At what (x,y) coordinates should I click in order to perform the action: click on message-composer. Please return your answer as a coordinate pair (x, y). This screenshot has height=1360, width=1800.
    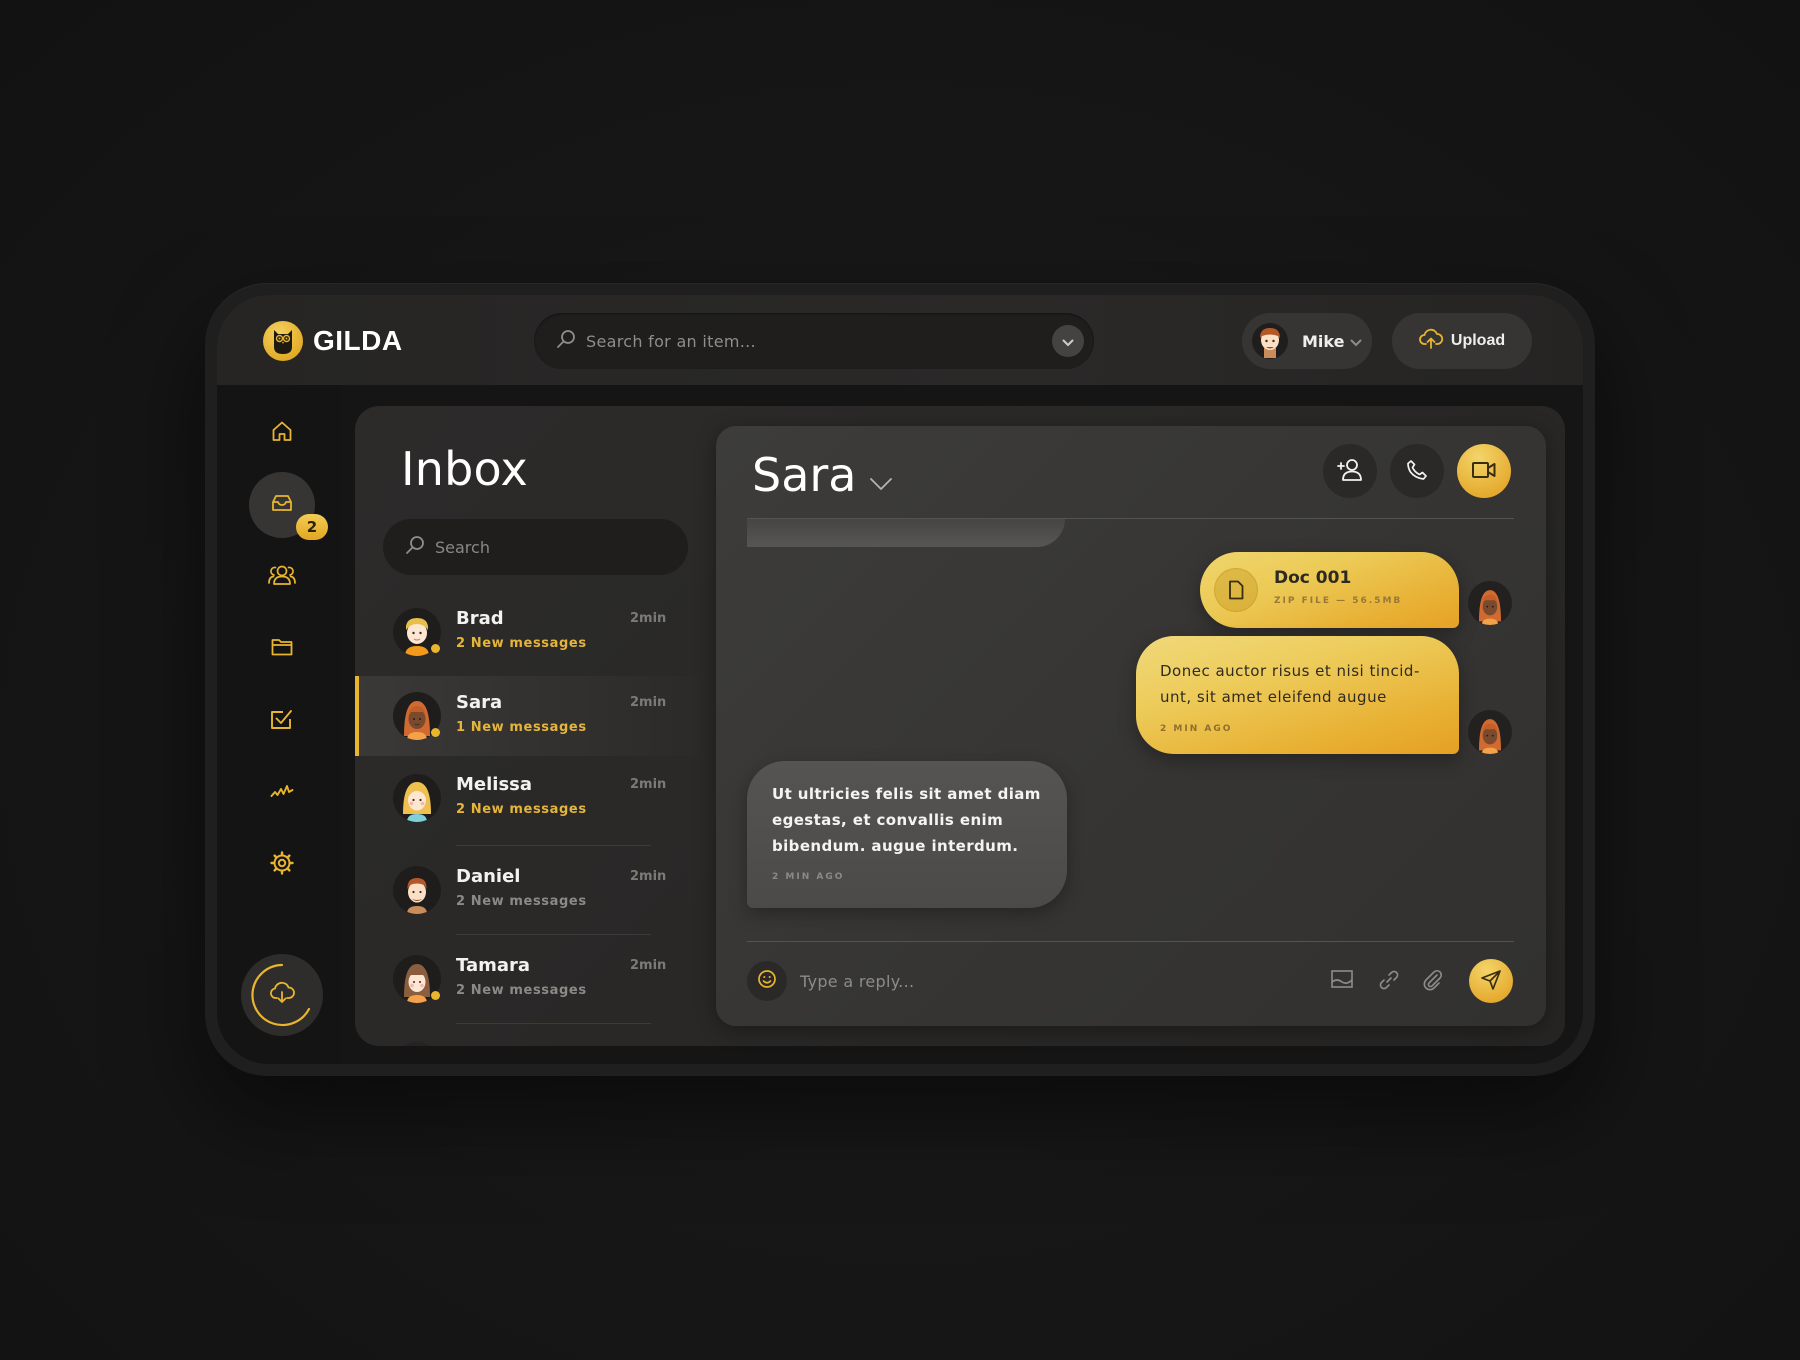
    Looking at the image, I should click on (1131, 983).